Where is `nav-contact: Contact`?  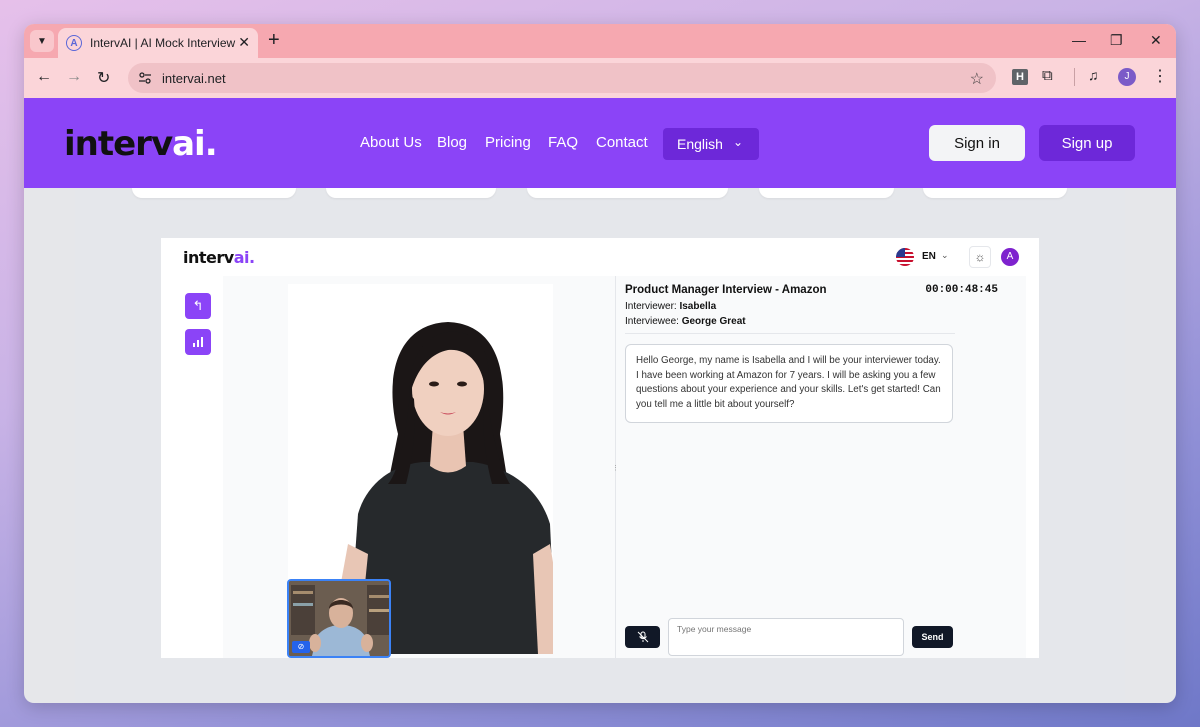 nav-contact: Contact is located at coordinates (622, 142).